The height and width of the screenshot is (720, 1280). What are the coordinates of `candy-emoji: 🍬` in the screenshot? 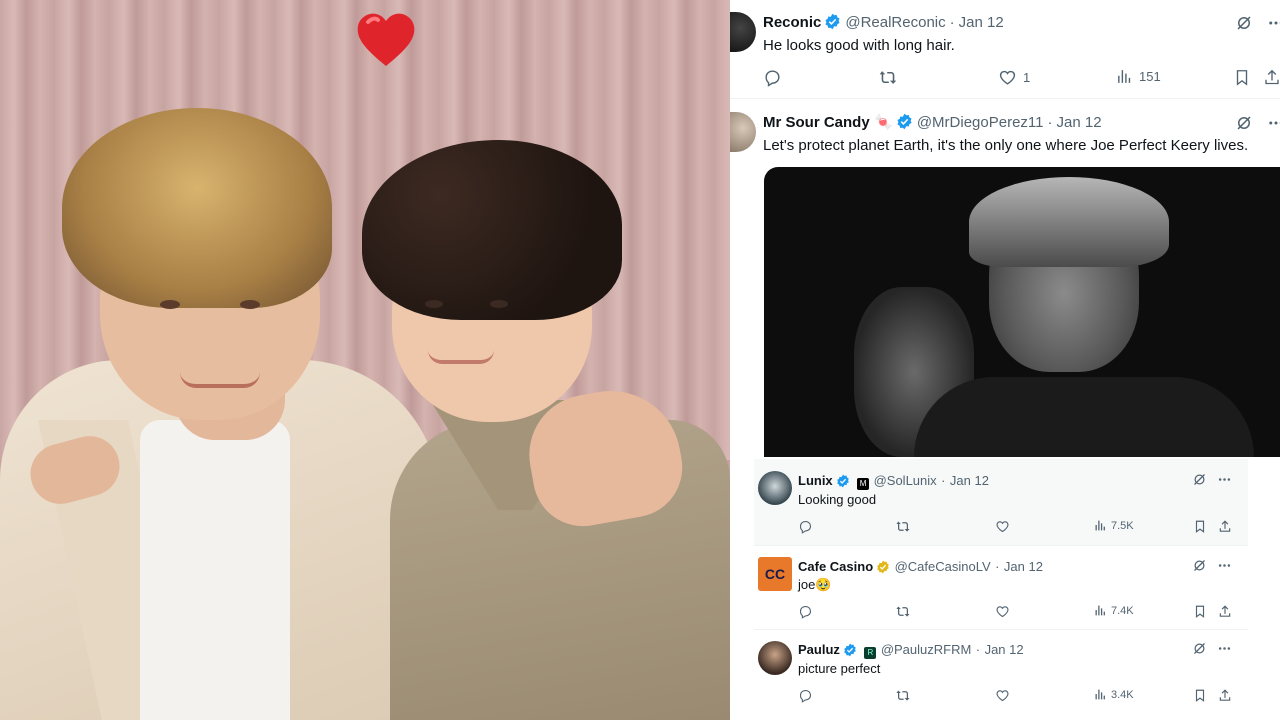 It's located at (883, 122).